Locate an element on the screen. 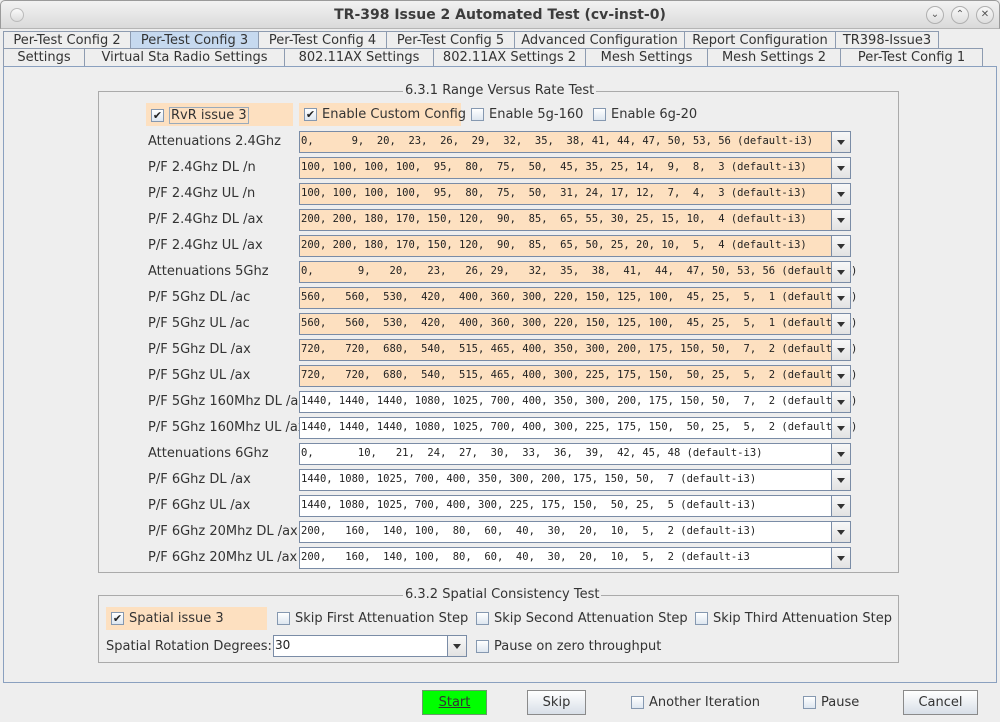 This screenshot has width=1000, height=722. rvr-row-label: P/F 5Ghz UL /ax is located at coordinates (199, 375).